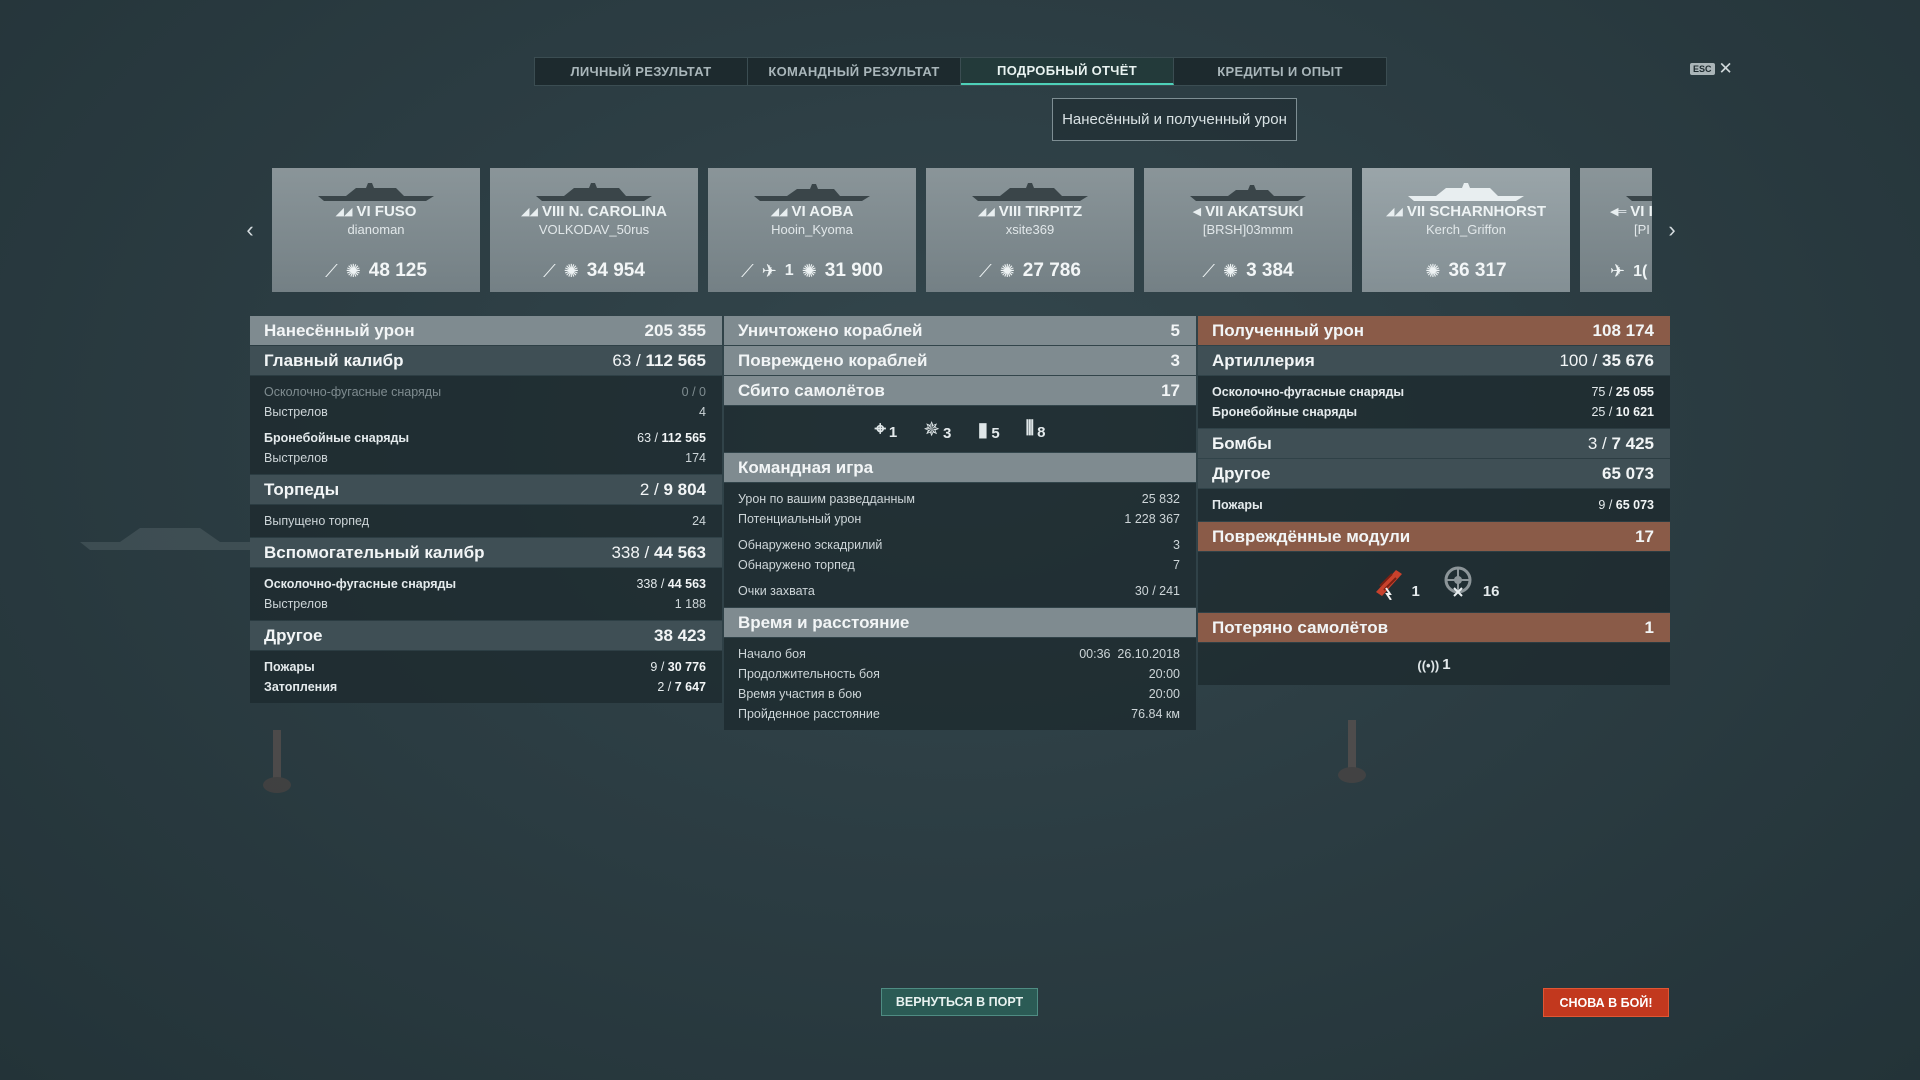 This screenshot has width=1920, height=1080. What do you see at coordinates (250, 230) in the screenshot?
I see `carousel-prev-button: ‹` at bounding box center [250, 230].